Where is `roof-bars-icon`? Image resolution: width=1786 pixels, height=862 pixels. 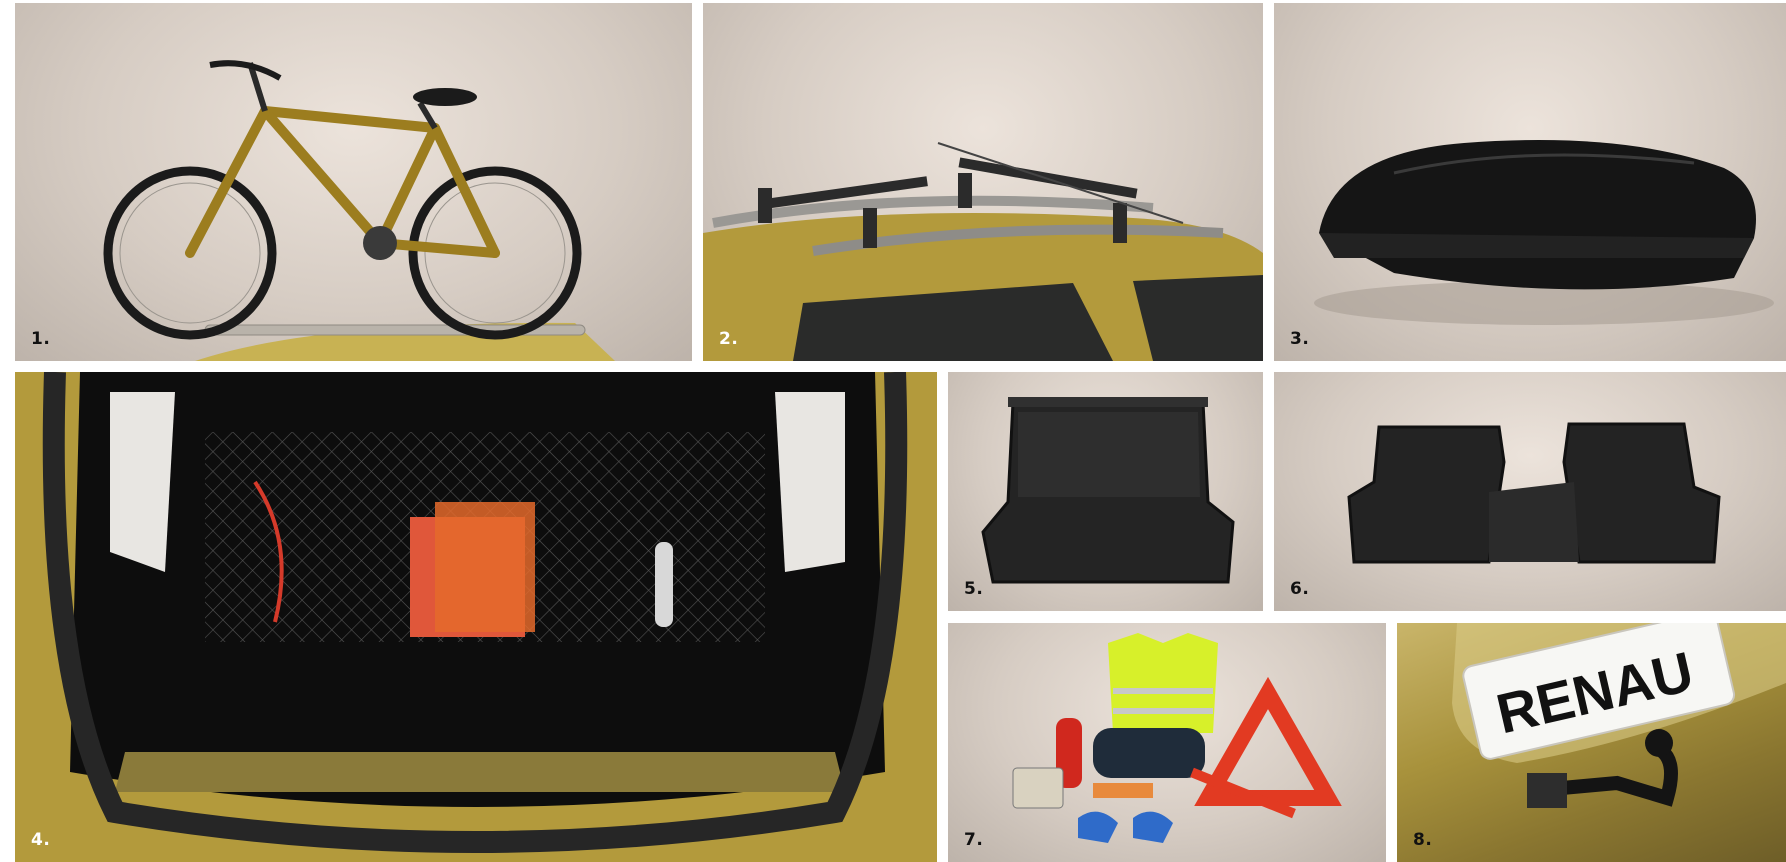
roof-bars-icon is located at coordinates (983, 251).